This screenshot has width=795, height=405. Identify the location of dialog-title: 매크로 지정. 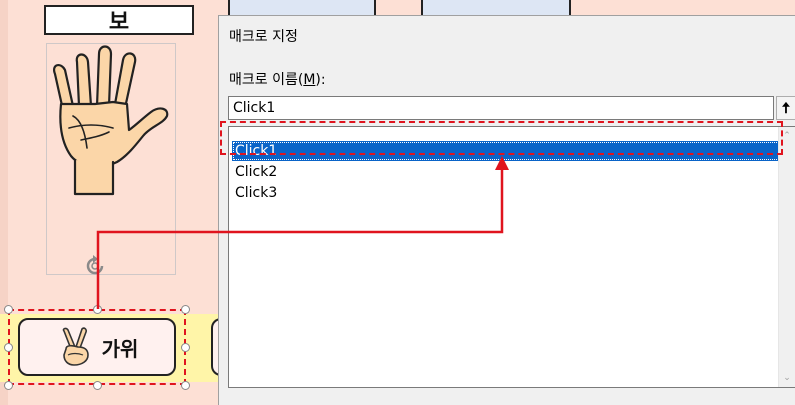
(263, 37).